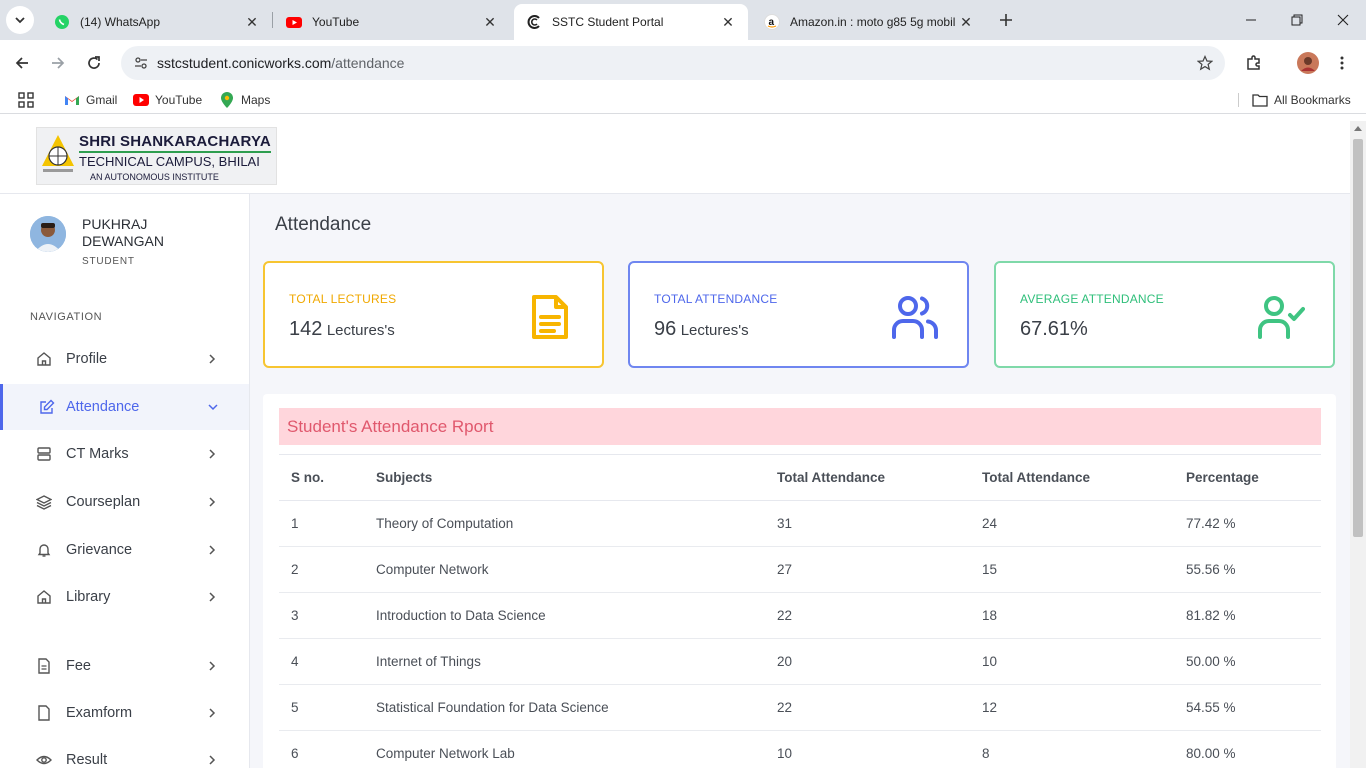  What do you see at coordinates (534, 22) in the screenshot?
I see `portal-icon` at bounding box center [534, 22].